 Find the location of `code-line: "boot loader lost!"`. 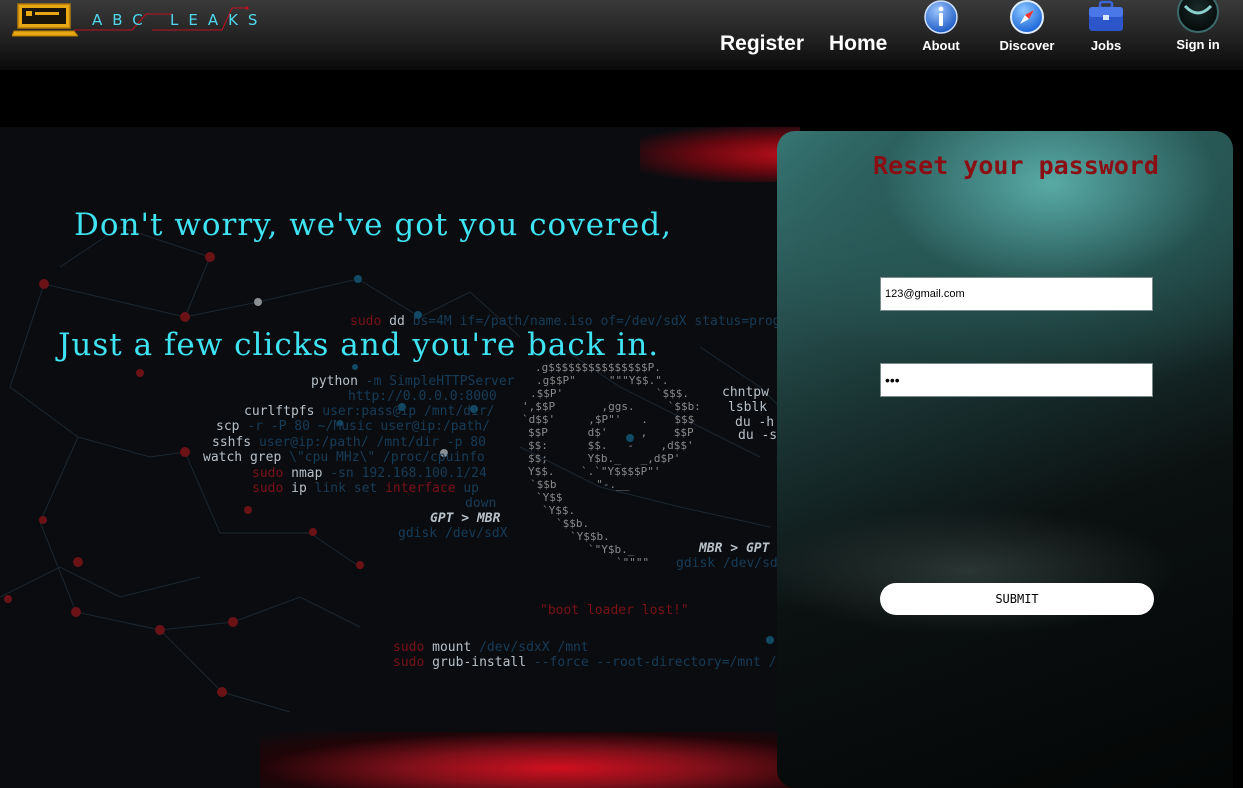

code-line: "boot loader lost!" is located at coordinates (614, 610).